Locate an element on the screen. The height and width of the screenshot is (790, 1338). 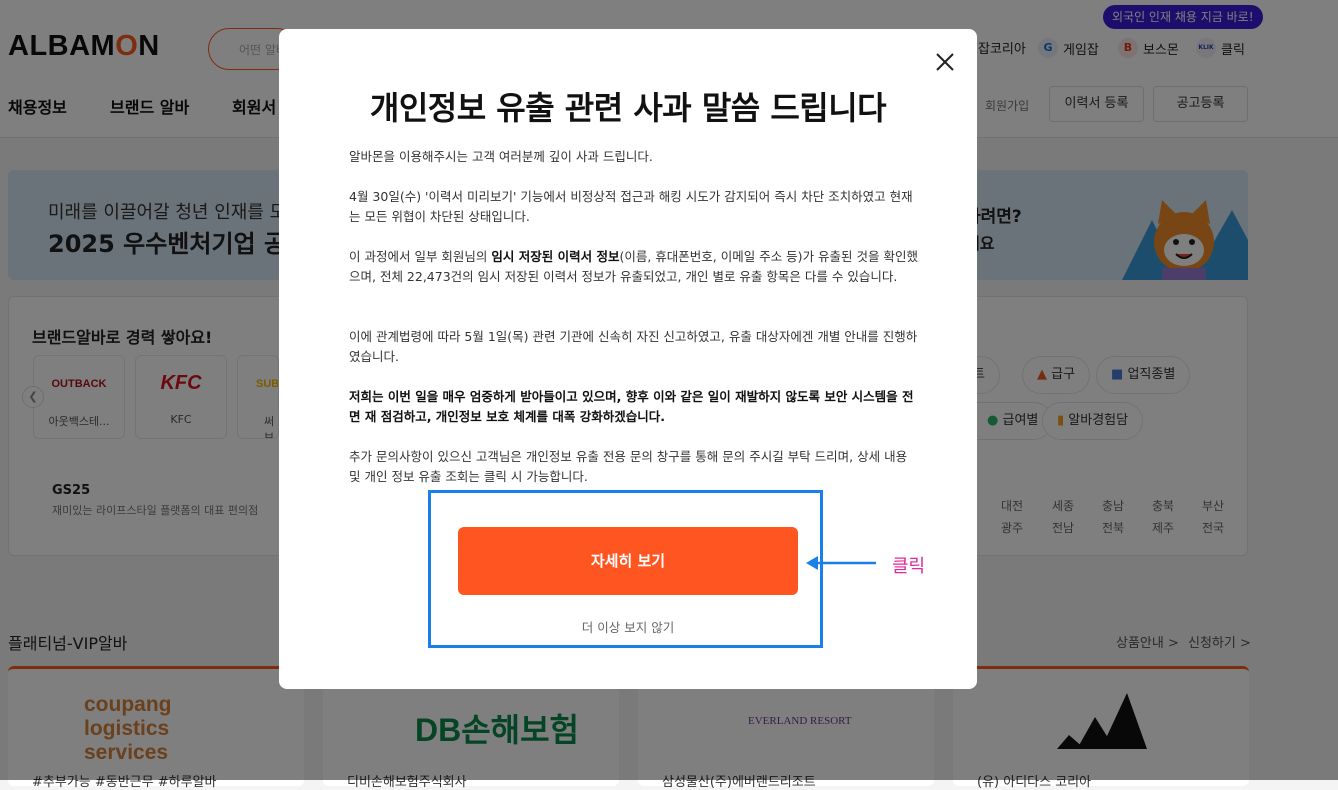
close-icon is located at coordinates (945, 62).